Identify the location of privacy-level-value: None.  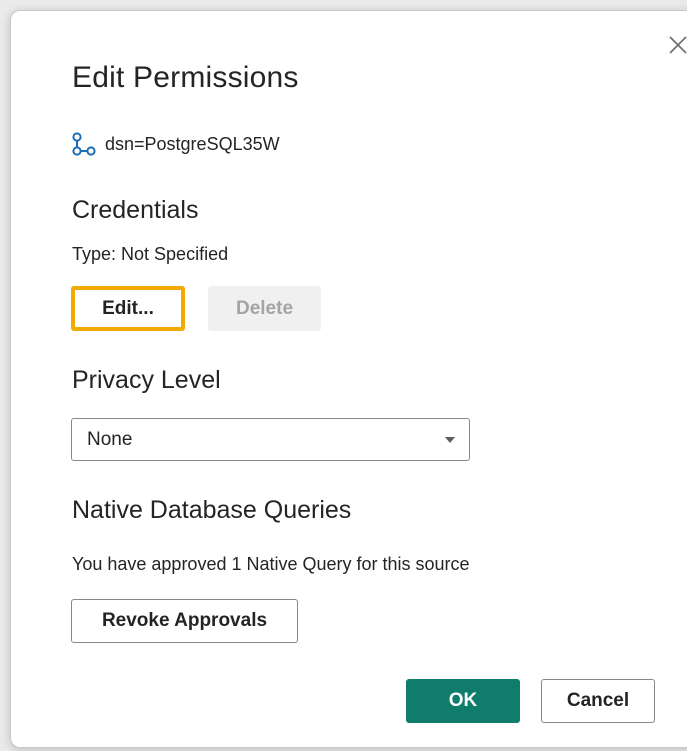
(110, 439).